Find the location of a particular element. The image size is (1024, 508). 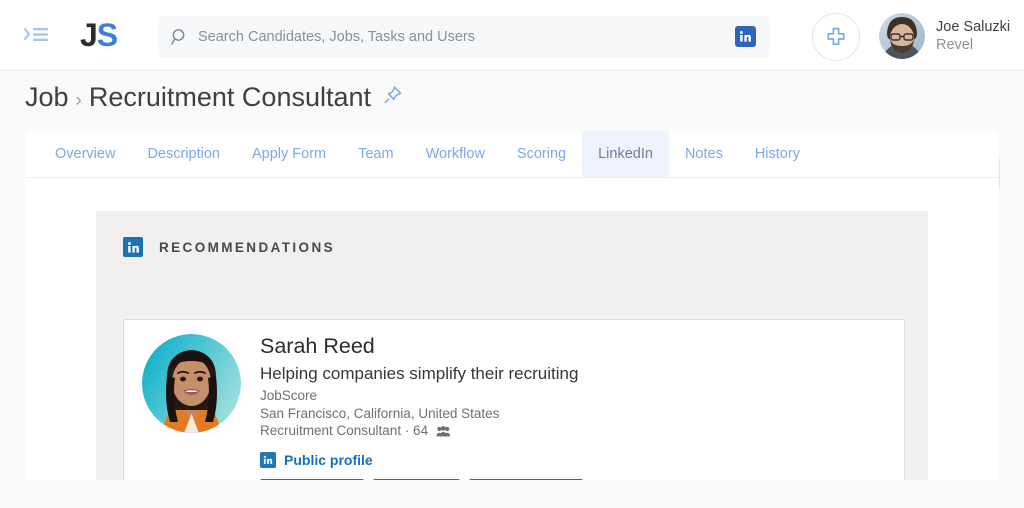

add-new-button is located at coordinates (836, 37).